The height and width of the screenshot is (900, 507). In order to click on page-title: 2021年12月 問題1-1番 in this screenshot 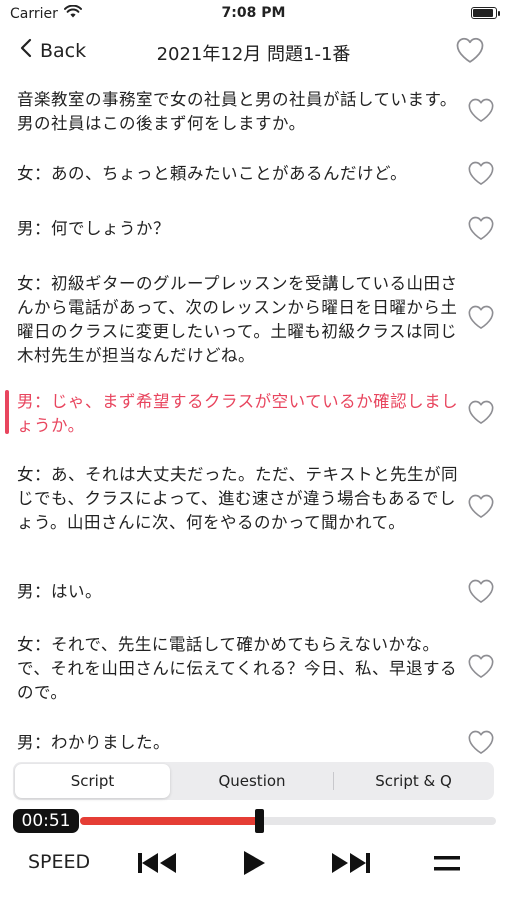, I will do `click(253, 54)`.